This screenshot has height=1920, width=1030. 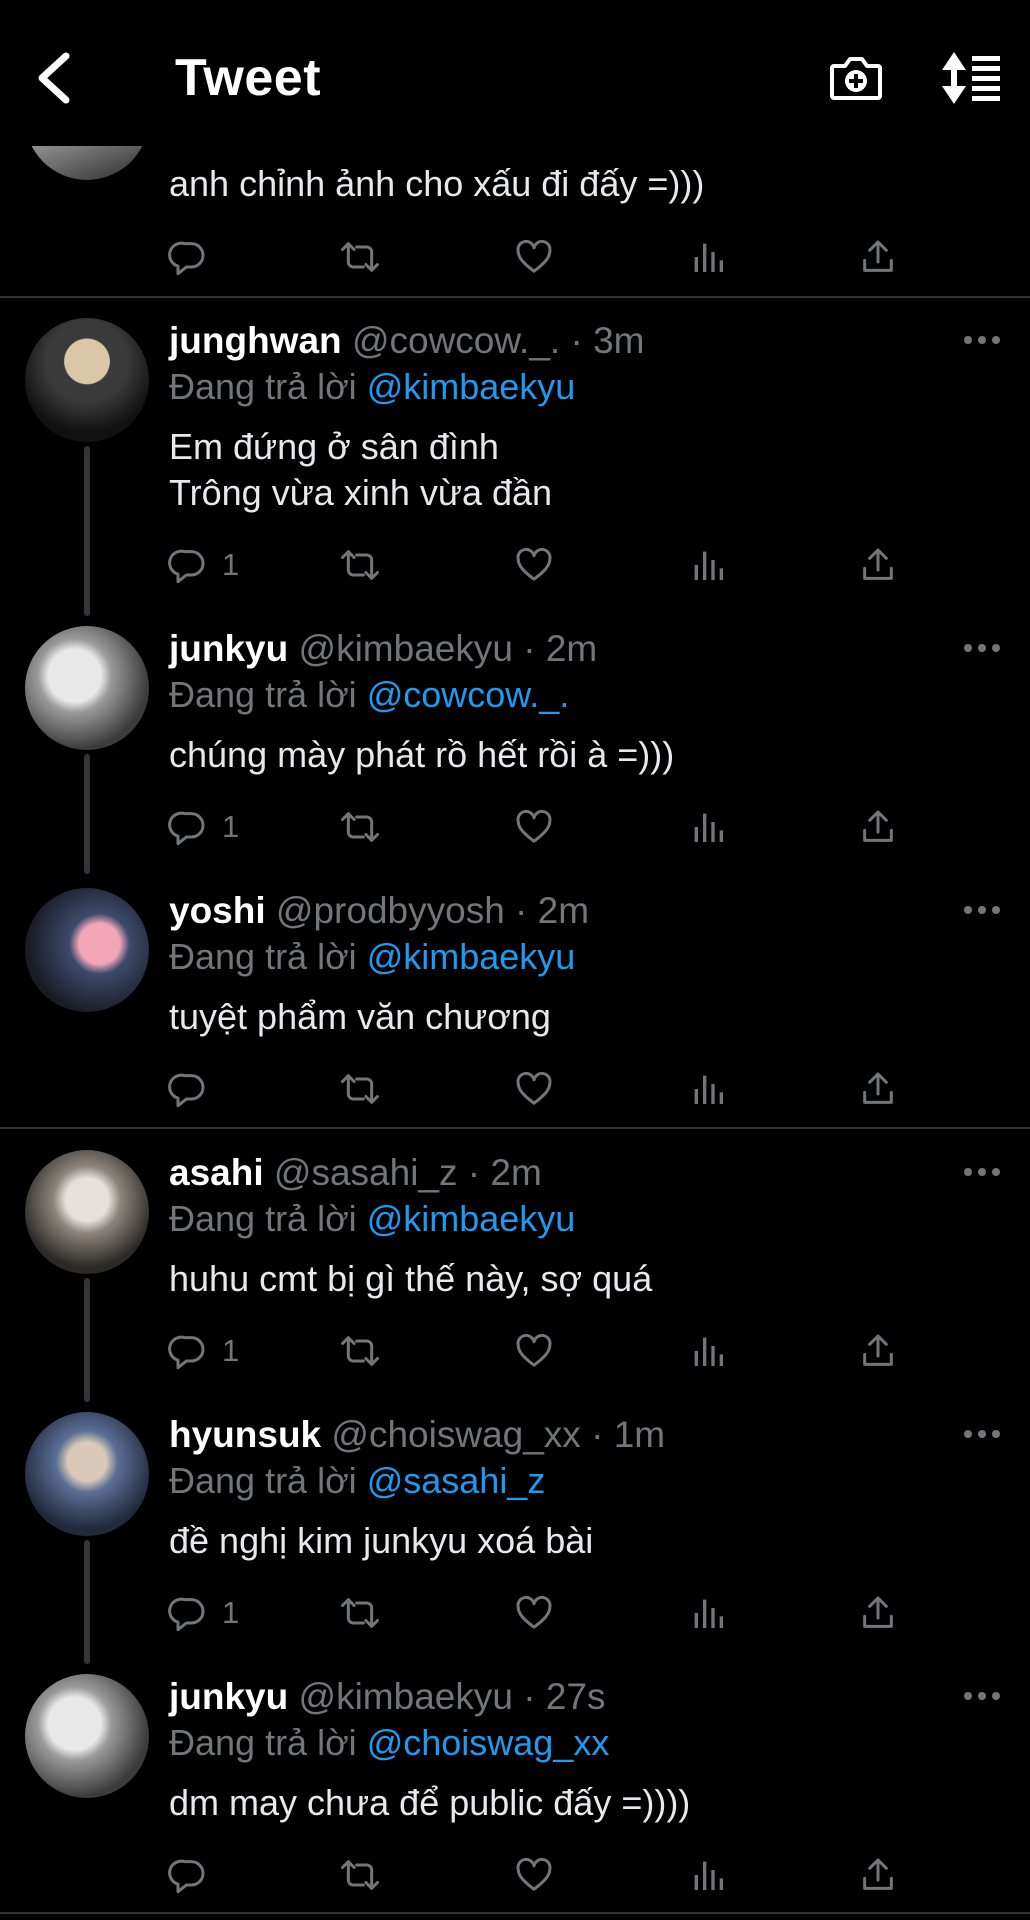 I want to click on page-title: Tweet, so click(x=248, y=78).